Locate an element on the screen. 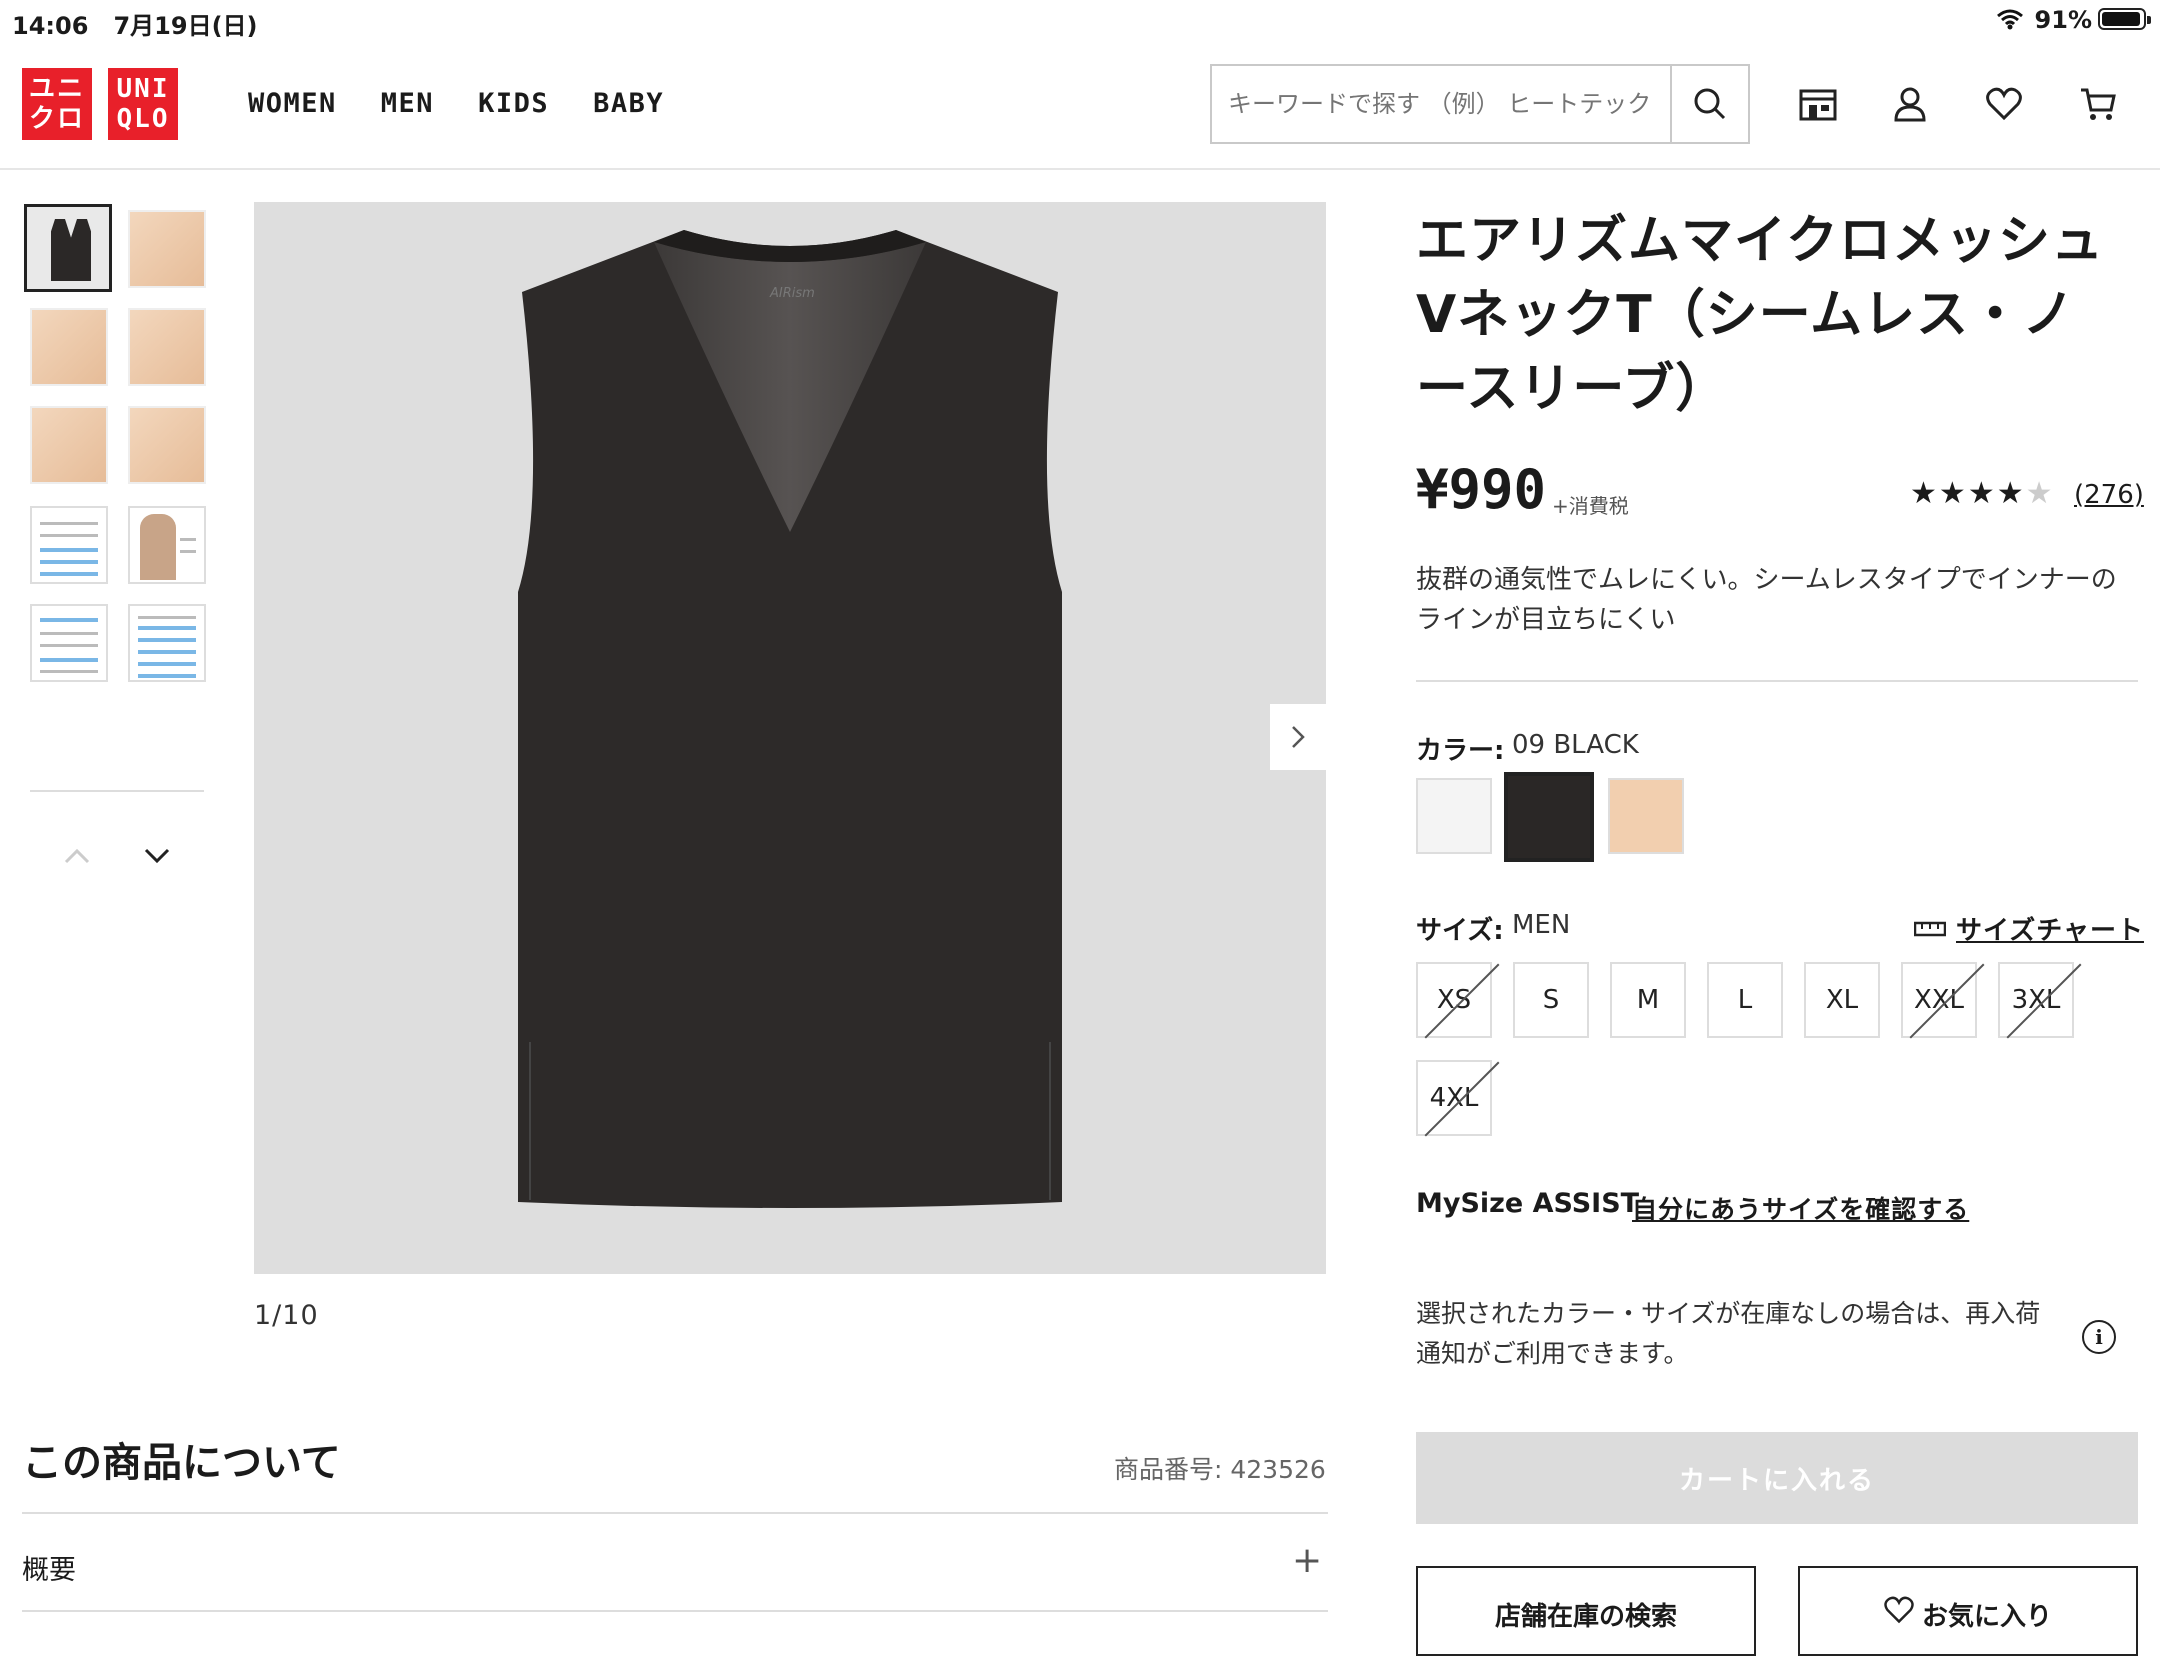 Image resolution: width=2160 pixels, height=1656 pixels. search-button is located at coordinates (1709, 104).